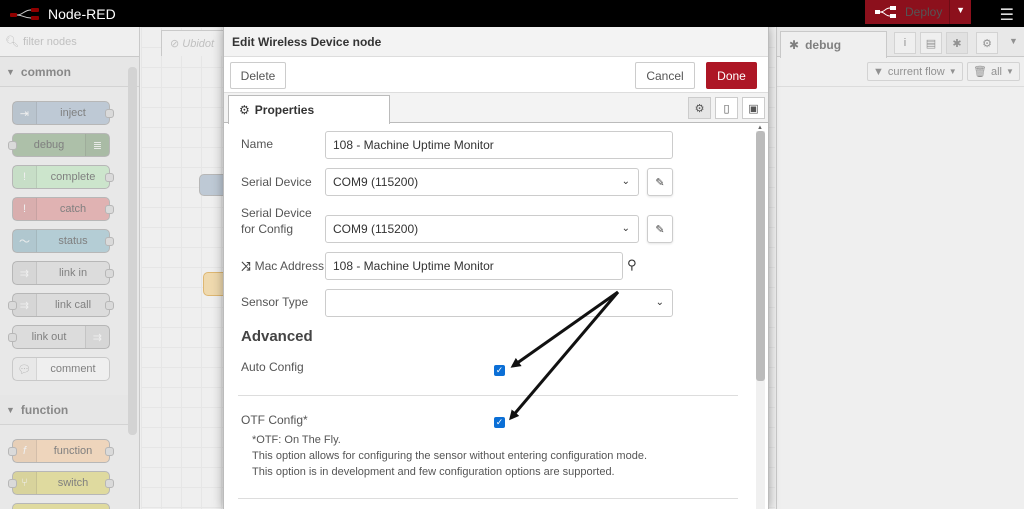 The width and height of the screenshot is (1024, 509). Describe the element at coordinates (276, 213) in the screenshot. I see `serial-config-label-1: Serial Device` at that location.